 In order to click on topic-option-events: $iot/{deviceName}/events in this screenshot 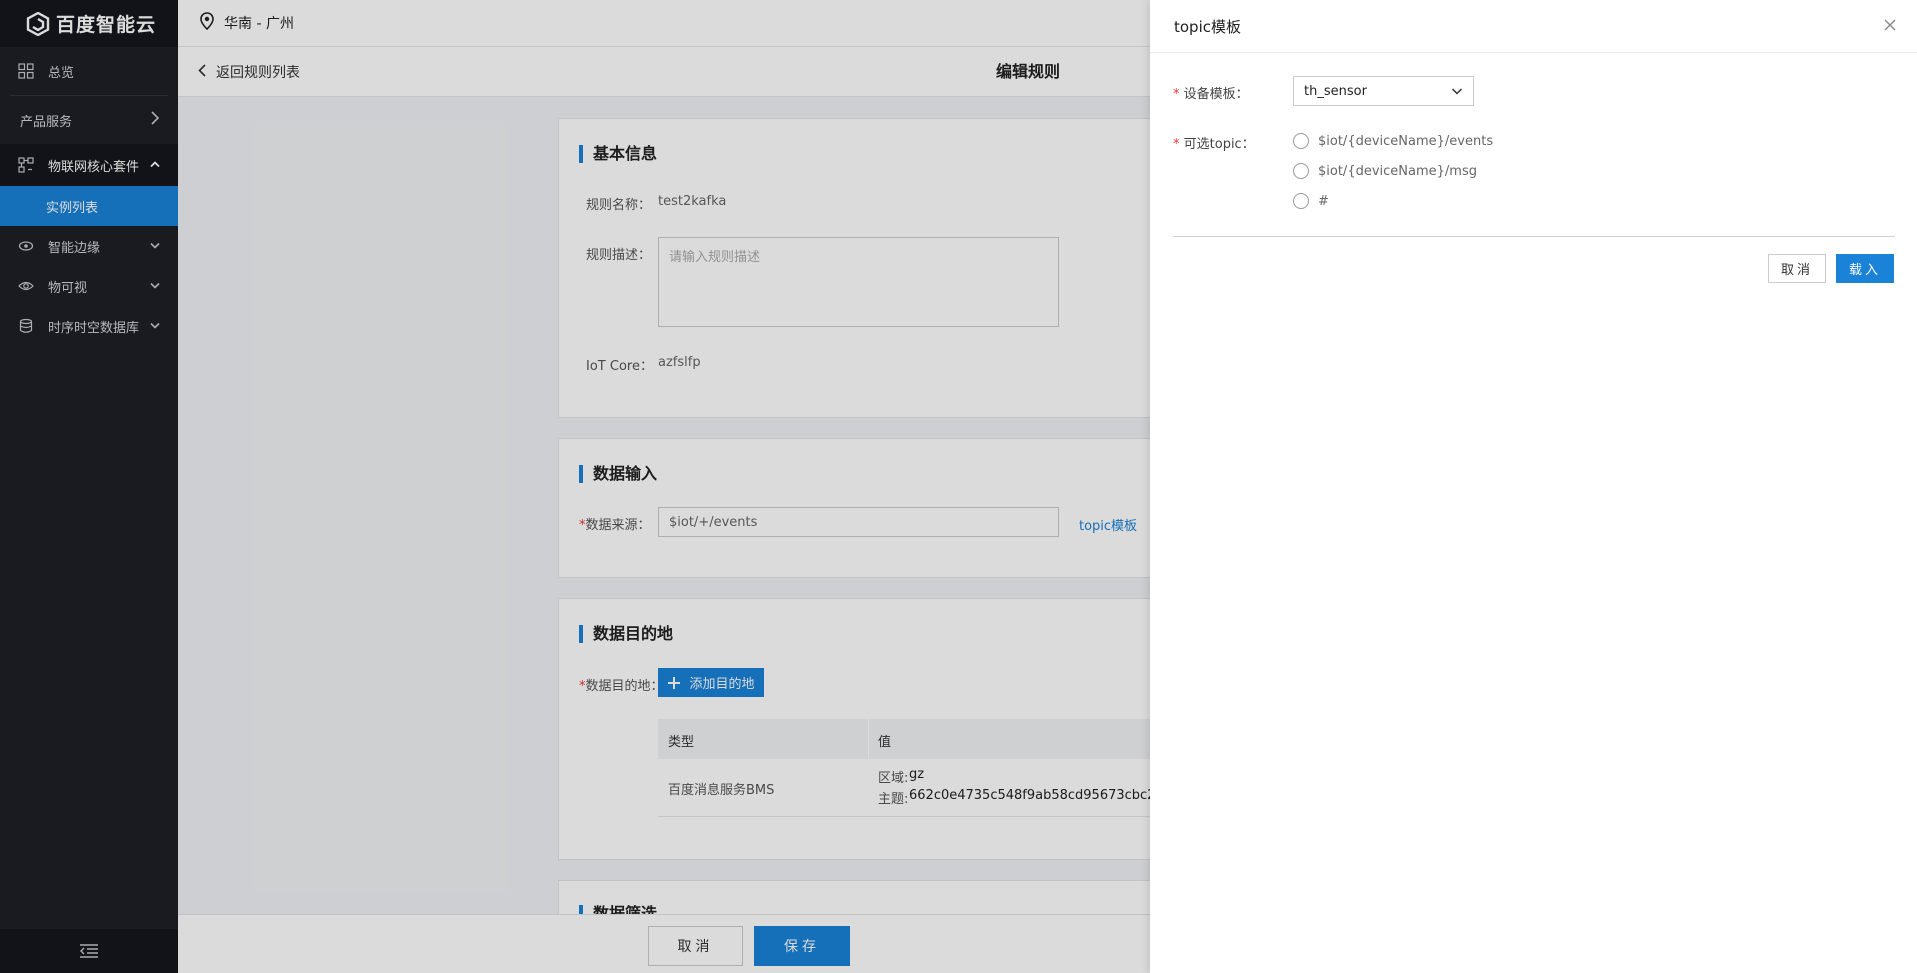, I will do `click(1393, 141)`.